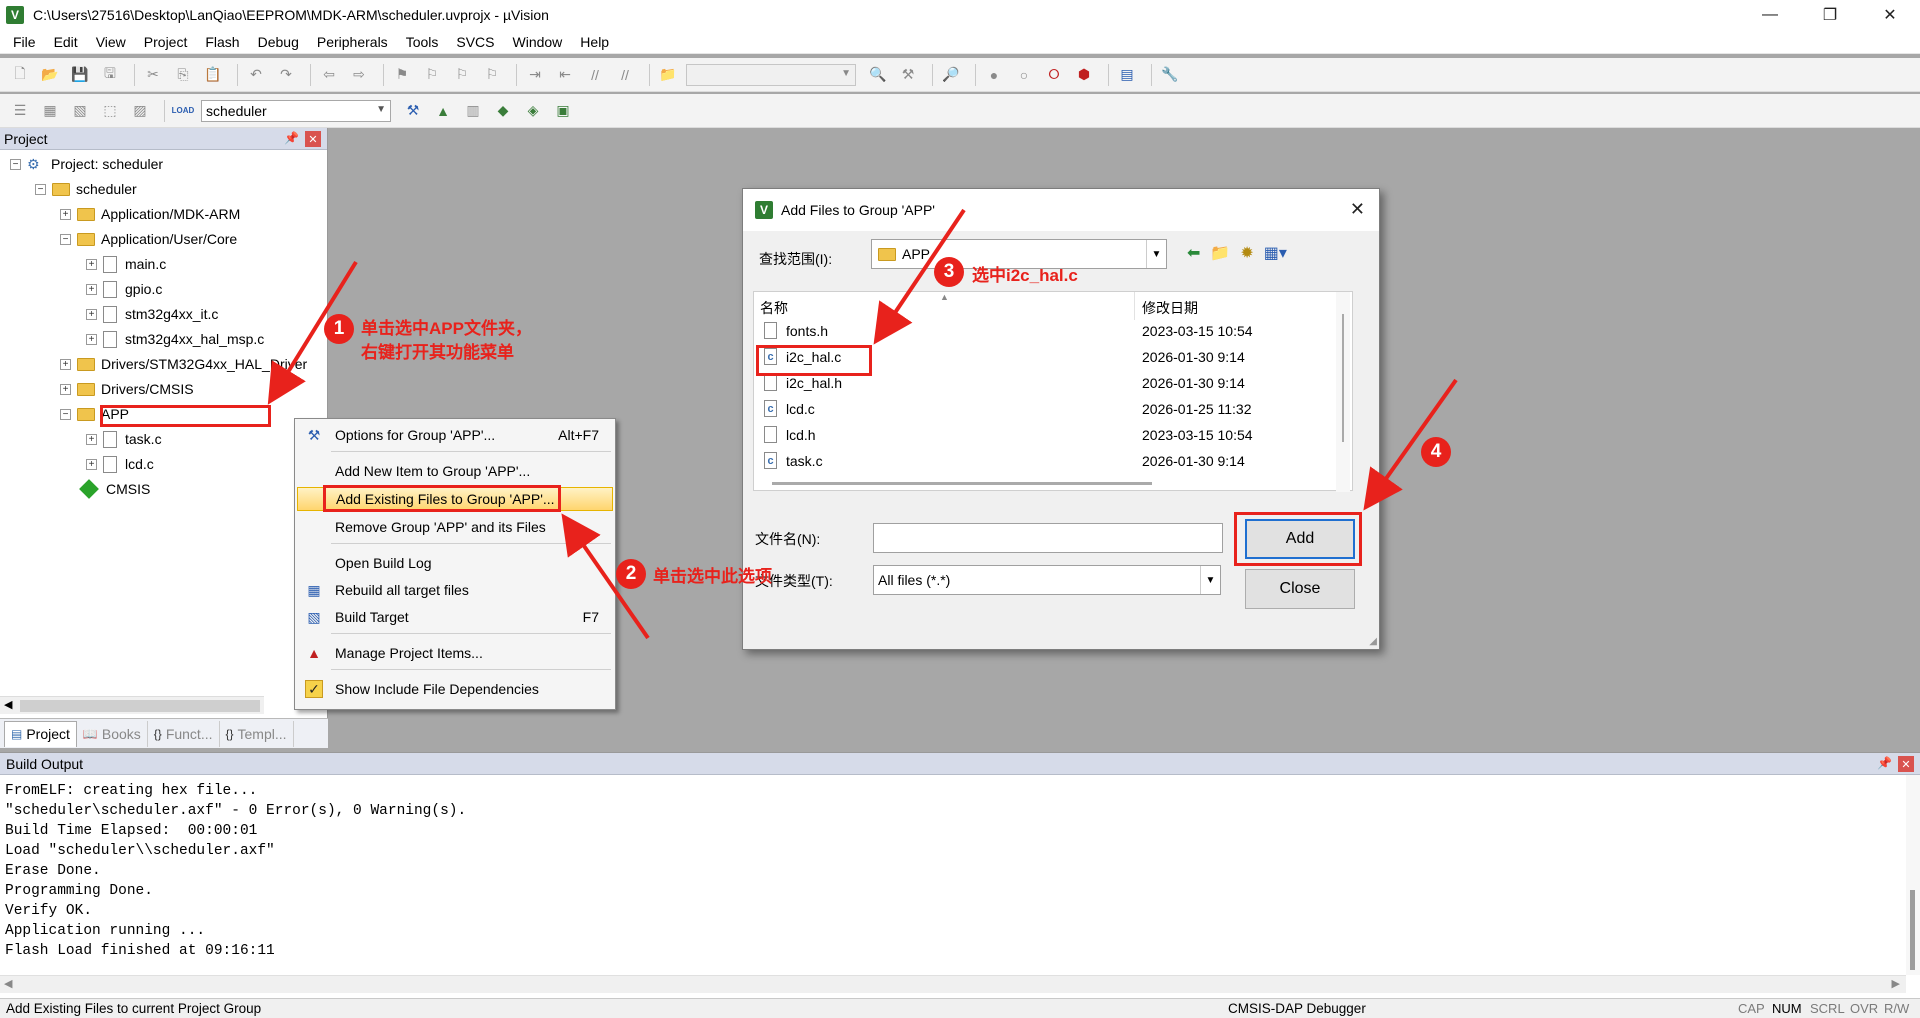  Describe the element at coordinates (455, 689) in the screenshot. I see `menu-show-include-deps: ✓ Show Include File Dependencies` at that location.